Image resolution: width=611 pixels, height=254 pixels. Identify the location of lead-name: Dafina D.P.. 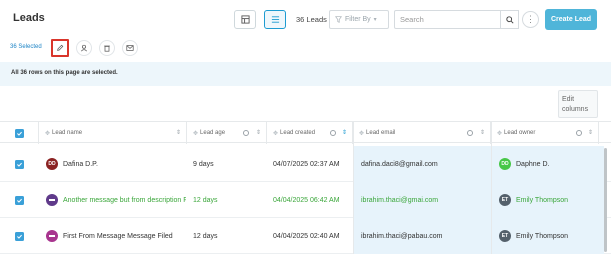
(80, 164).